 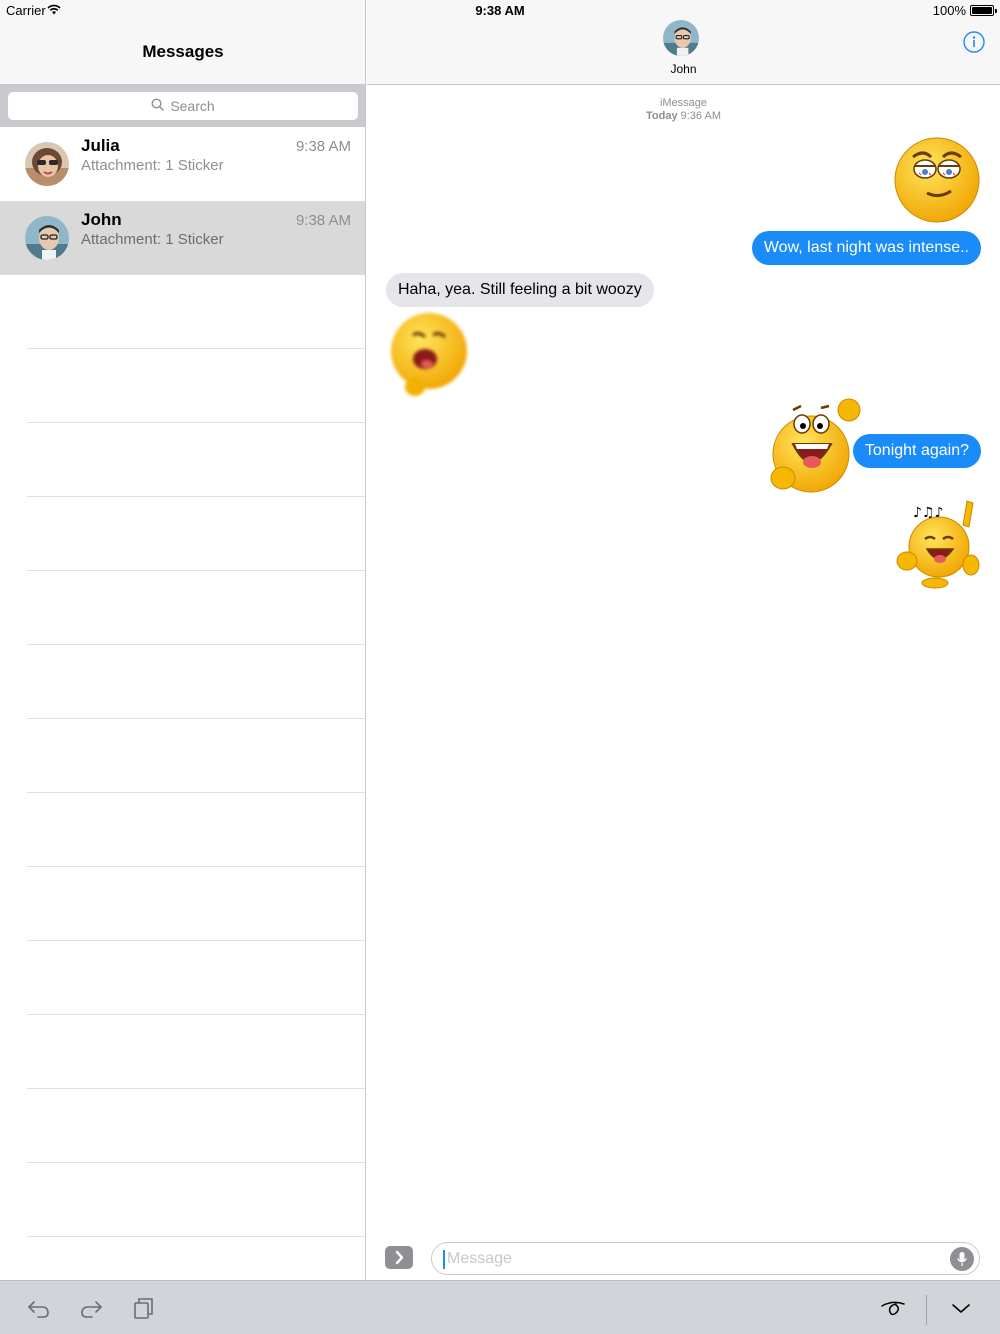 What do you see at coordinates (893, 1308) in the screenshot?
I see `handwriting-icon` at bounding box center [893, 1308].